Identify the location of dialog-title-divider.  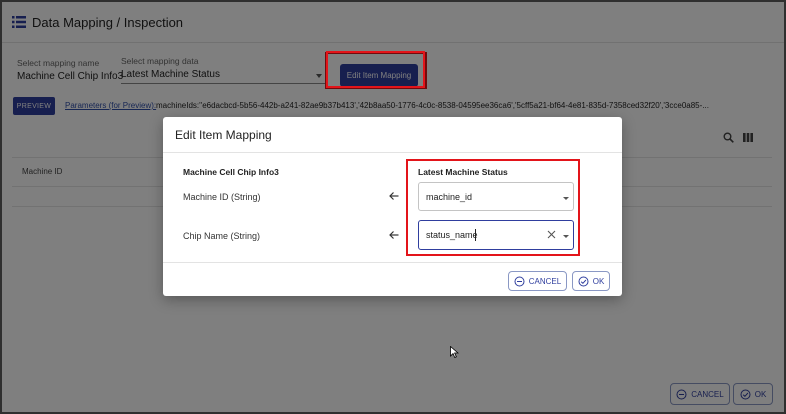
(392, 152).